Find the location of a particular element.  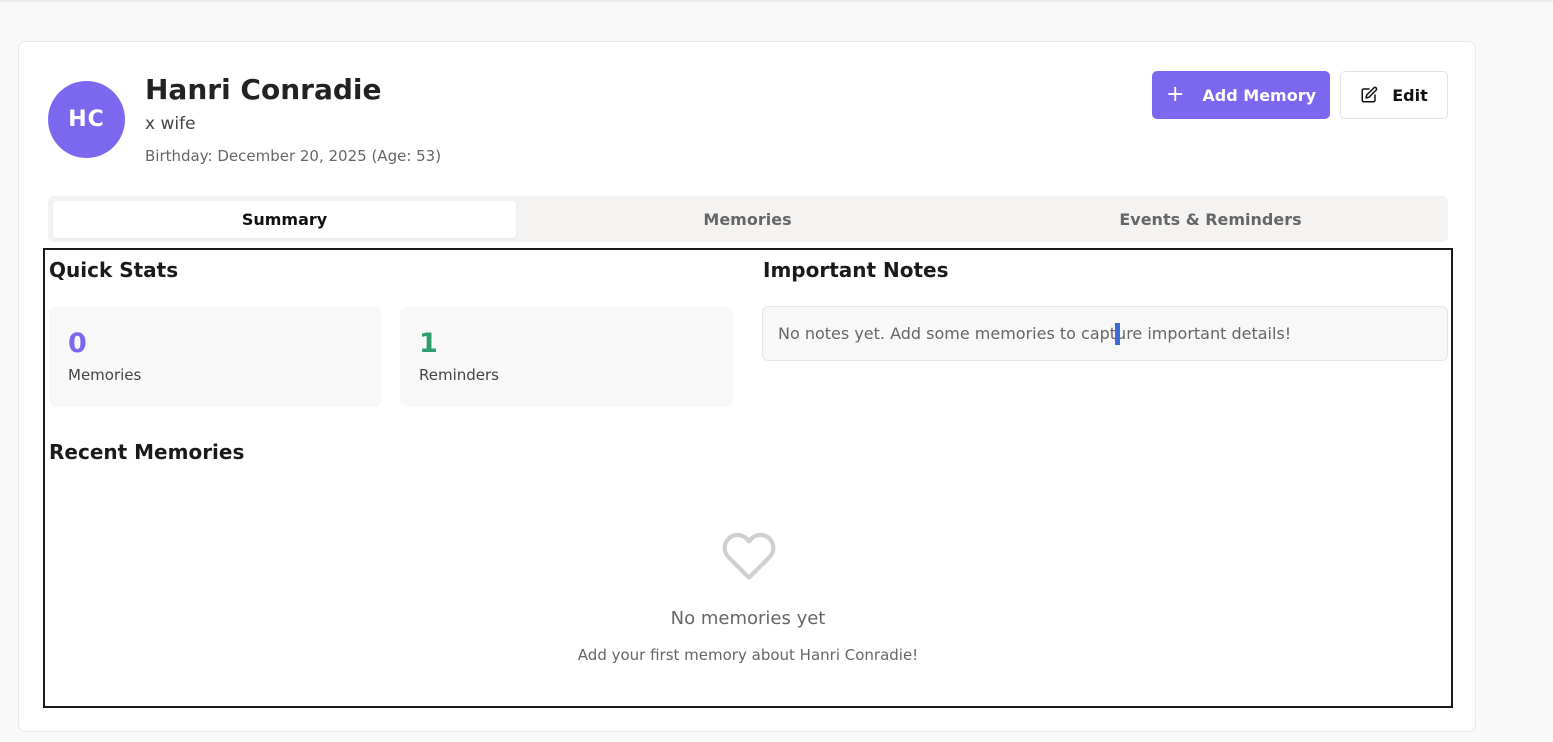

important-notes-title: Important Notes is located at coordinates (856, 270).